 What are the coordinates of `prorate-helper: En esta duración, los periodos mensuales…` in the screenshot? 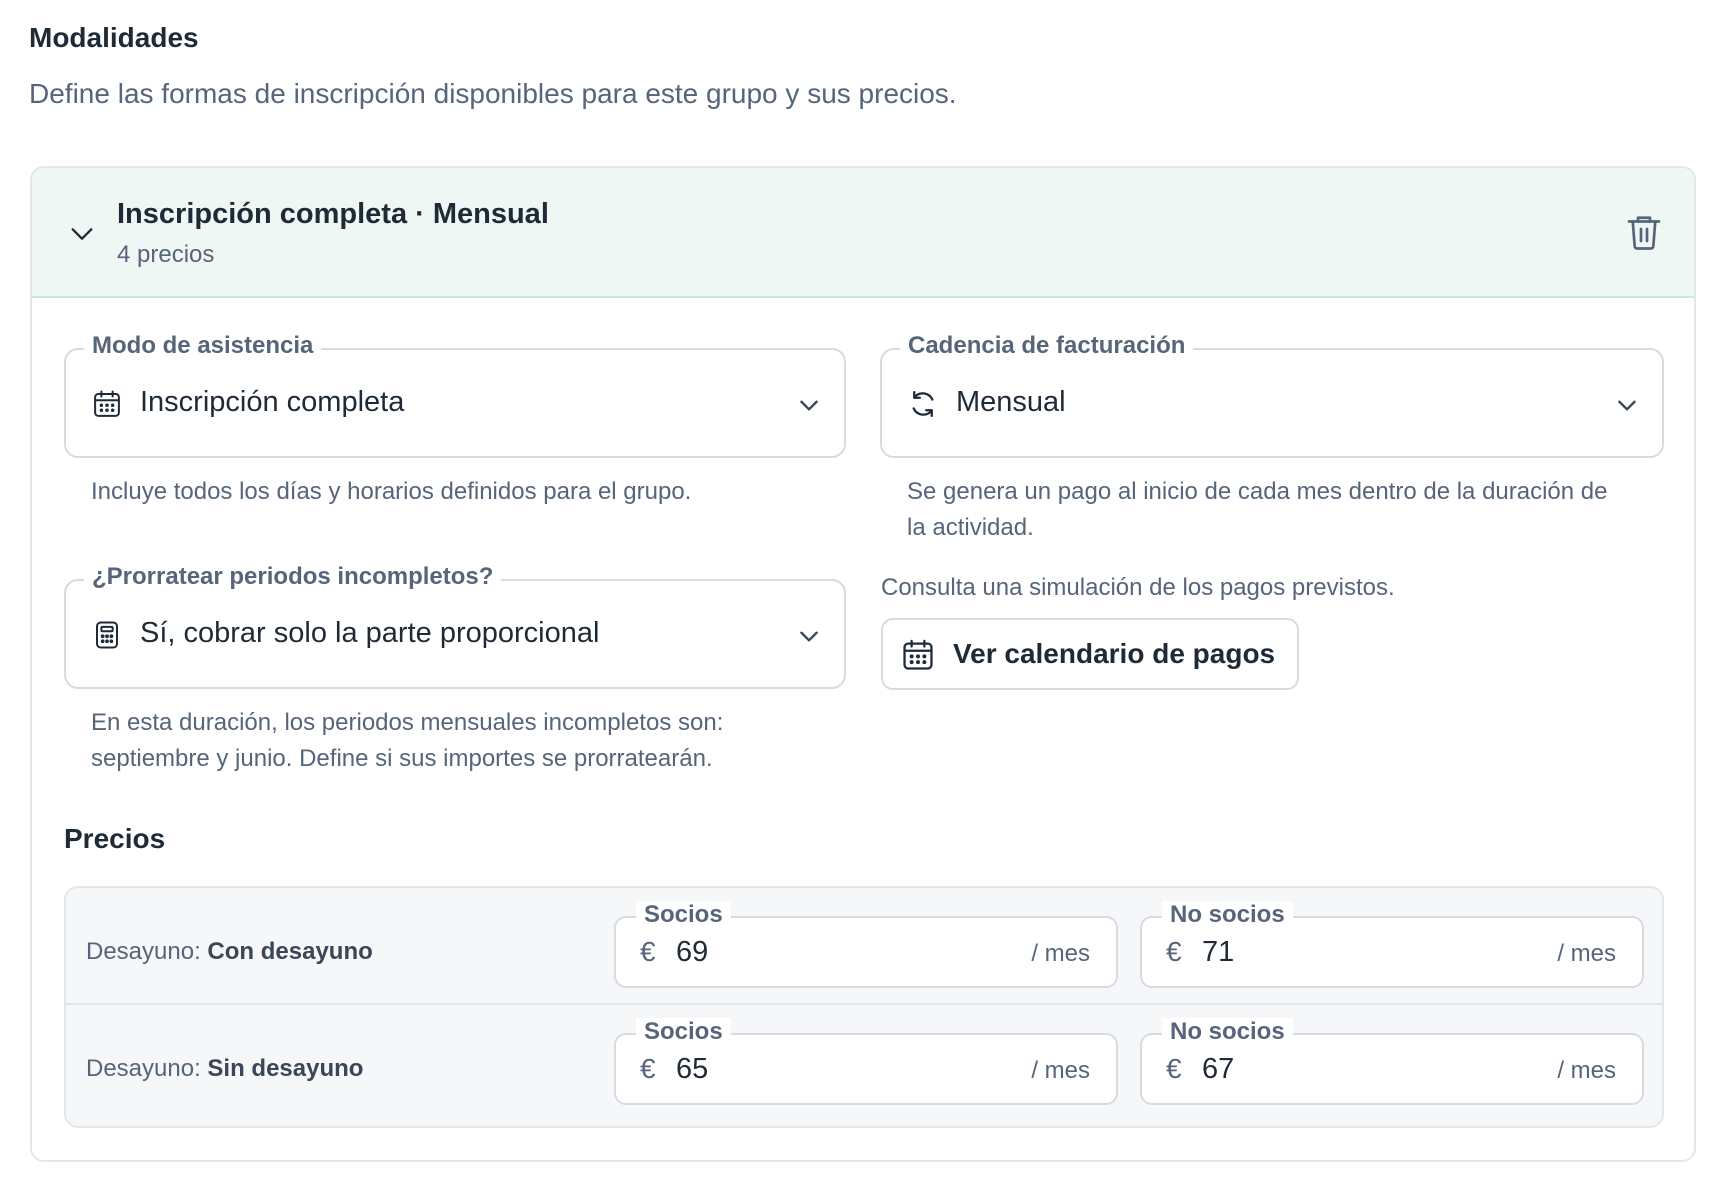 It's located at (471, 741).